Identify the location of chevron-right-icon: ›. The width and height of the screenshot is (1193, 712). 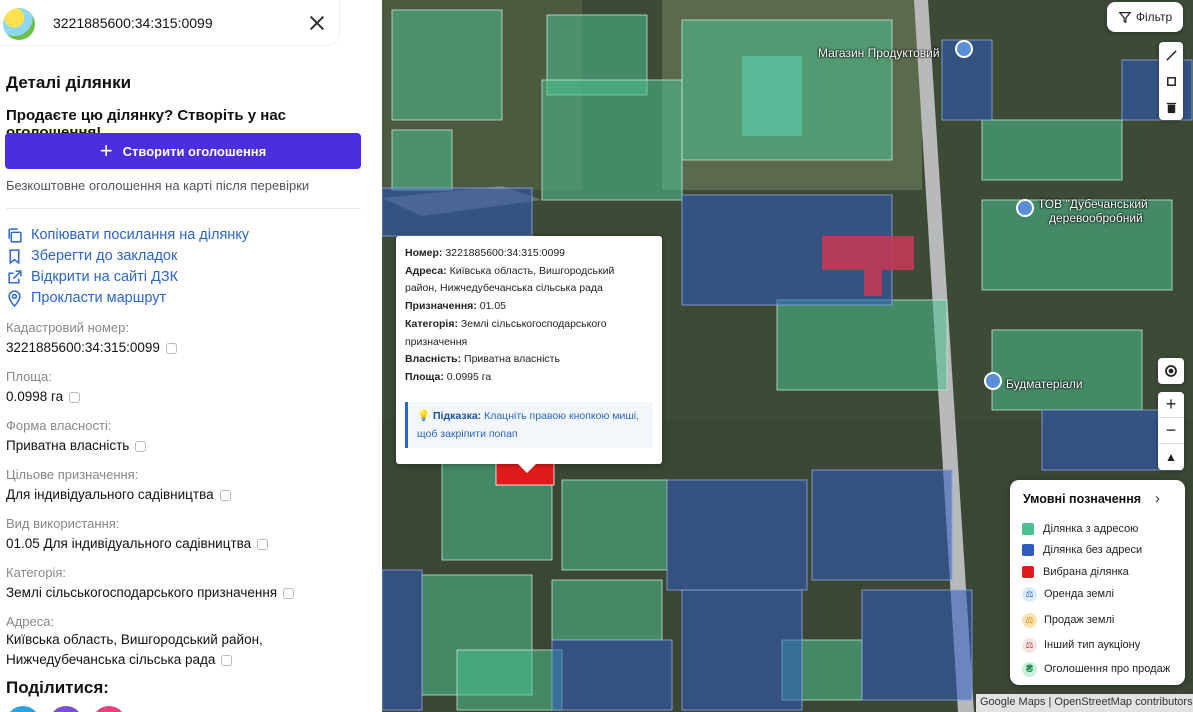
(1157, 498).